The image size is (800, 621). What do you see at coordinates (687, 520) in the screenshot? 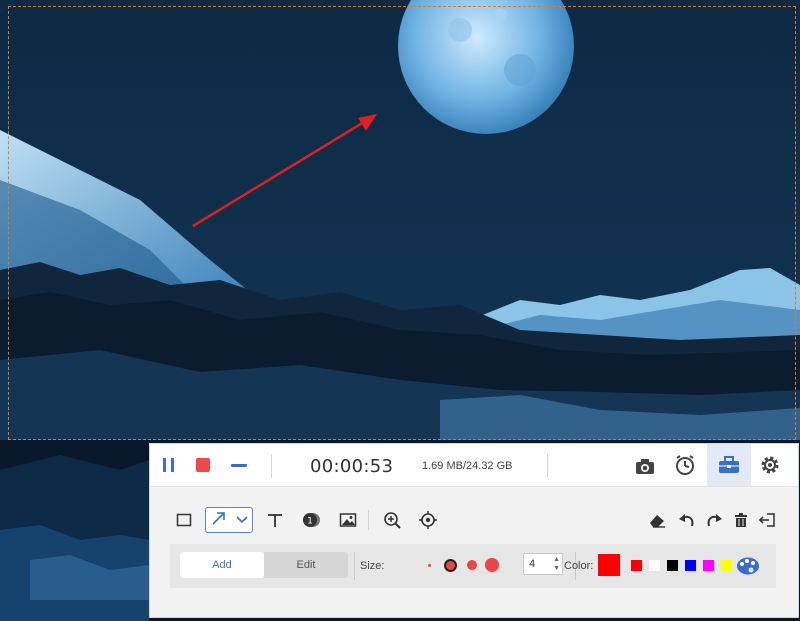
I see `undo-icon` at bounding box center [687, 520].